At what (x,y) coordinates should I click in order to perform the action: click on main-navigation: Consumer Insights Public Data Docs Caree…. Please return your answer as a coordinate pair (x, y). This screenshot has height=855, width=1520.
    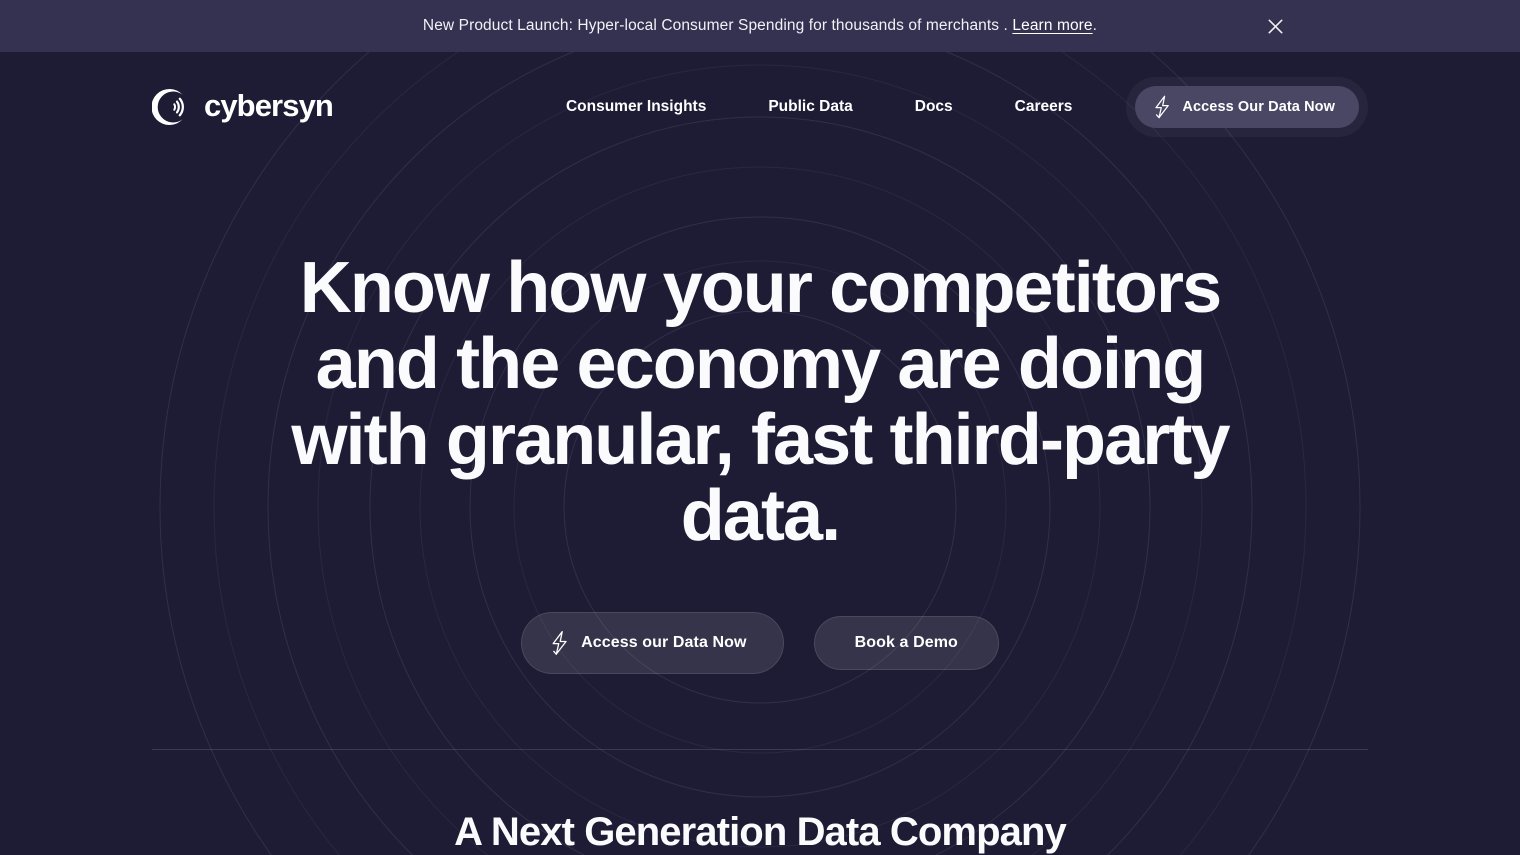
    Looking at the image, I should click on (819, 107).